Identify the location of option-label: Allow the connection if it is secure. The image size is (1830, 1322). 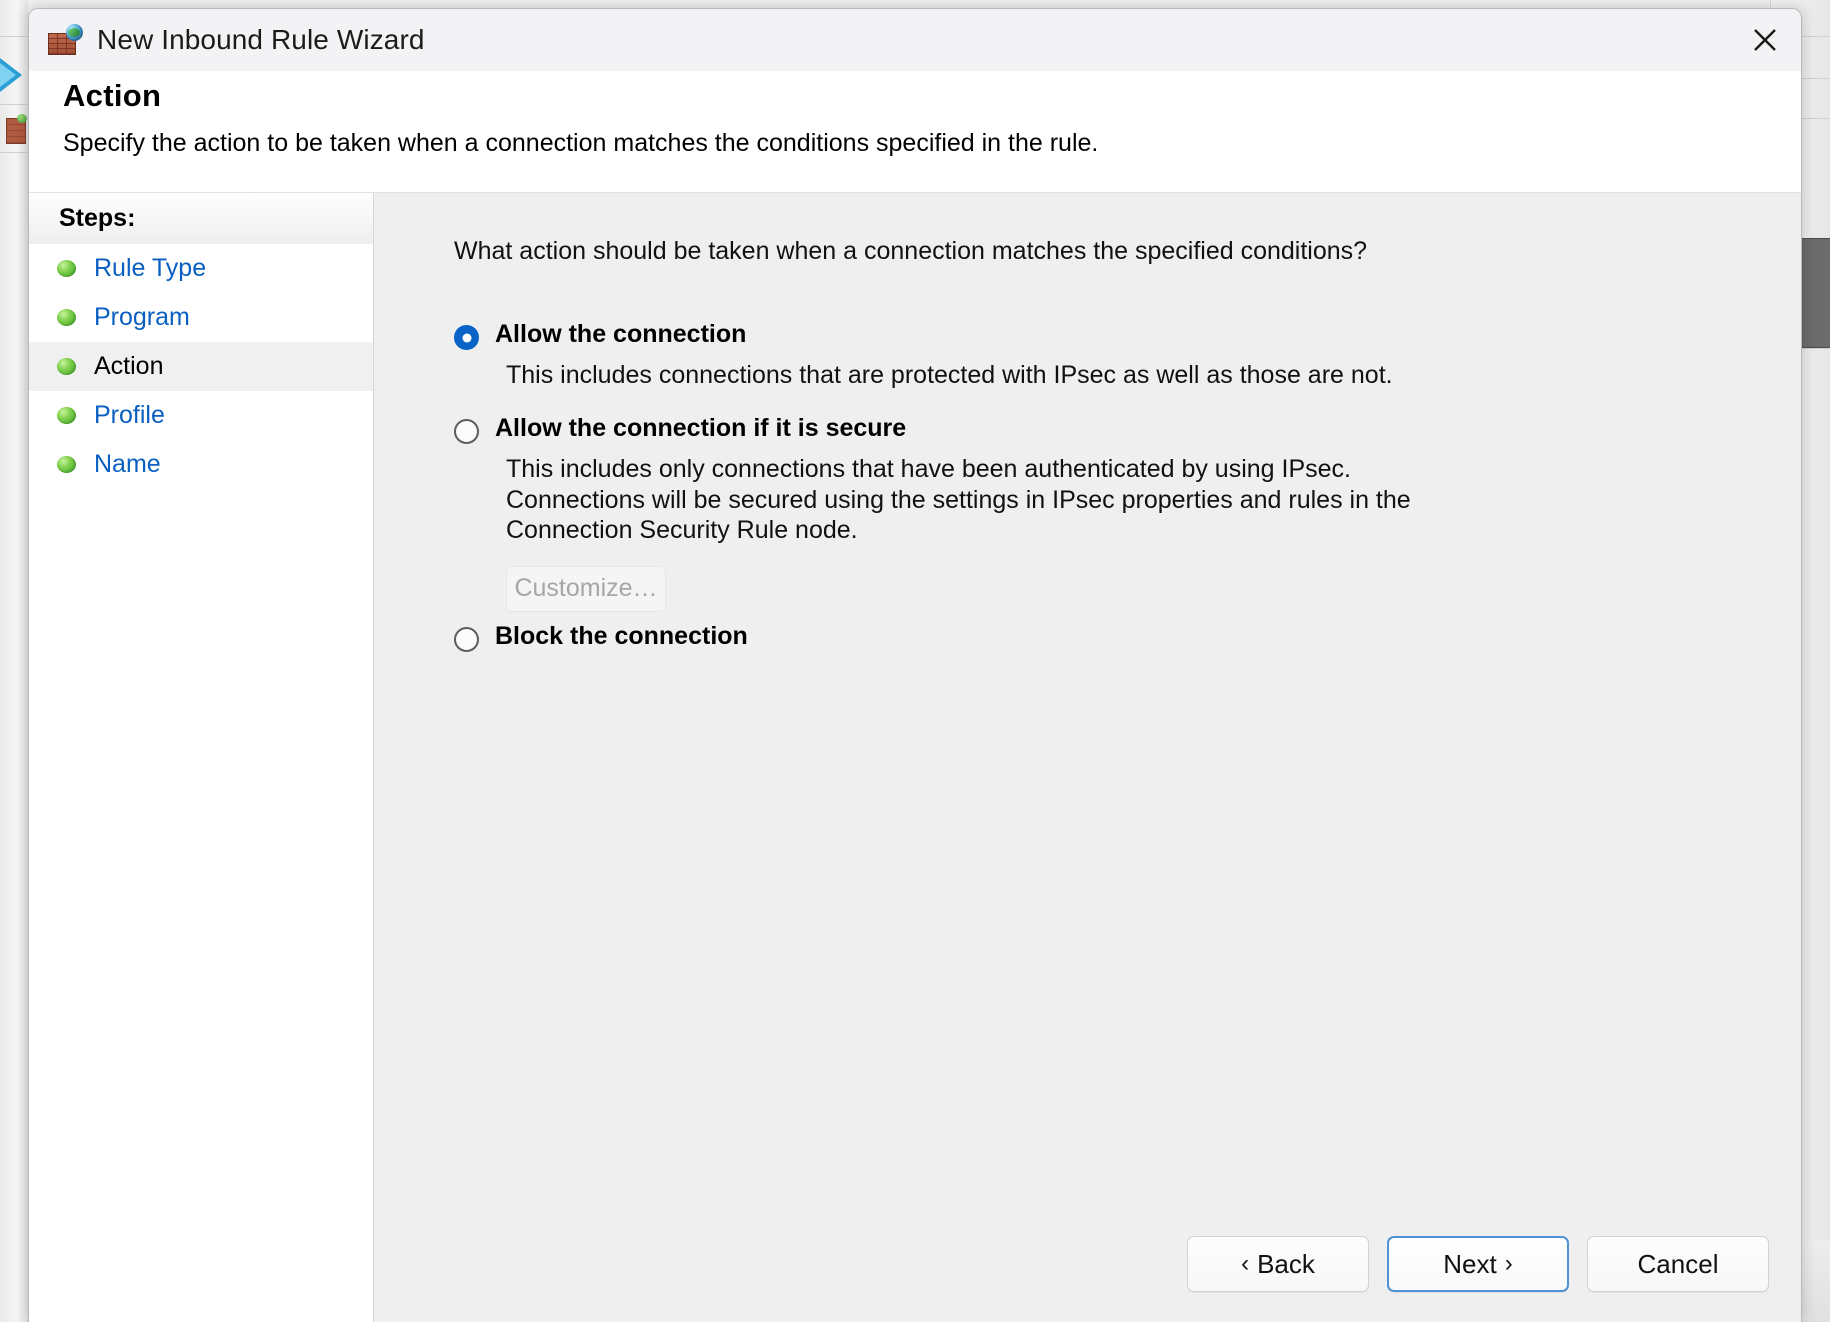
(701, 428).